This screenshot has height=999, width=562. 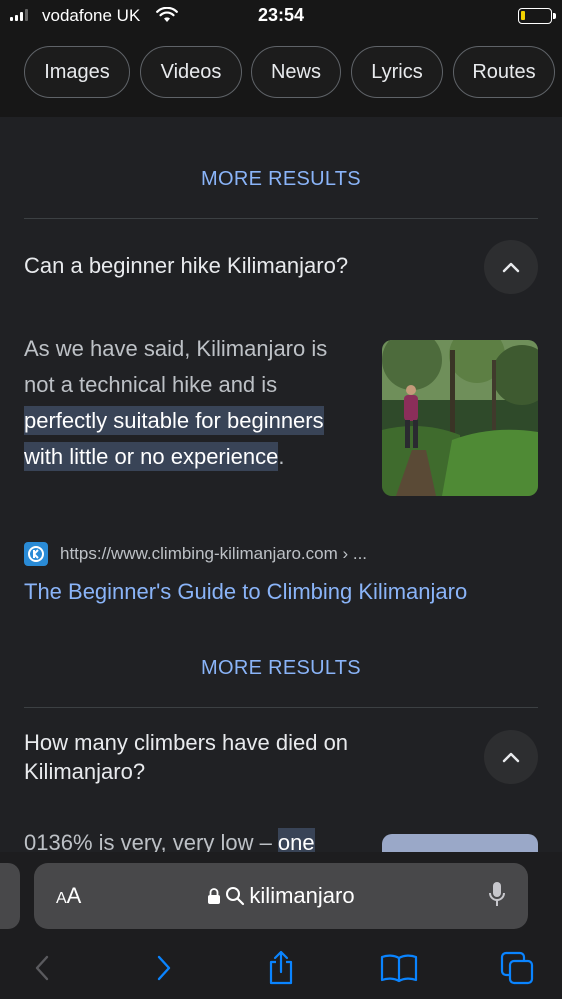 What do you see at coordinates (244, 265) in the screenshot?
I see `faq-question: Can a beginner hike Kilimanjaro?` at bounding box center [244, 265].